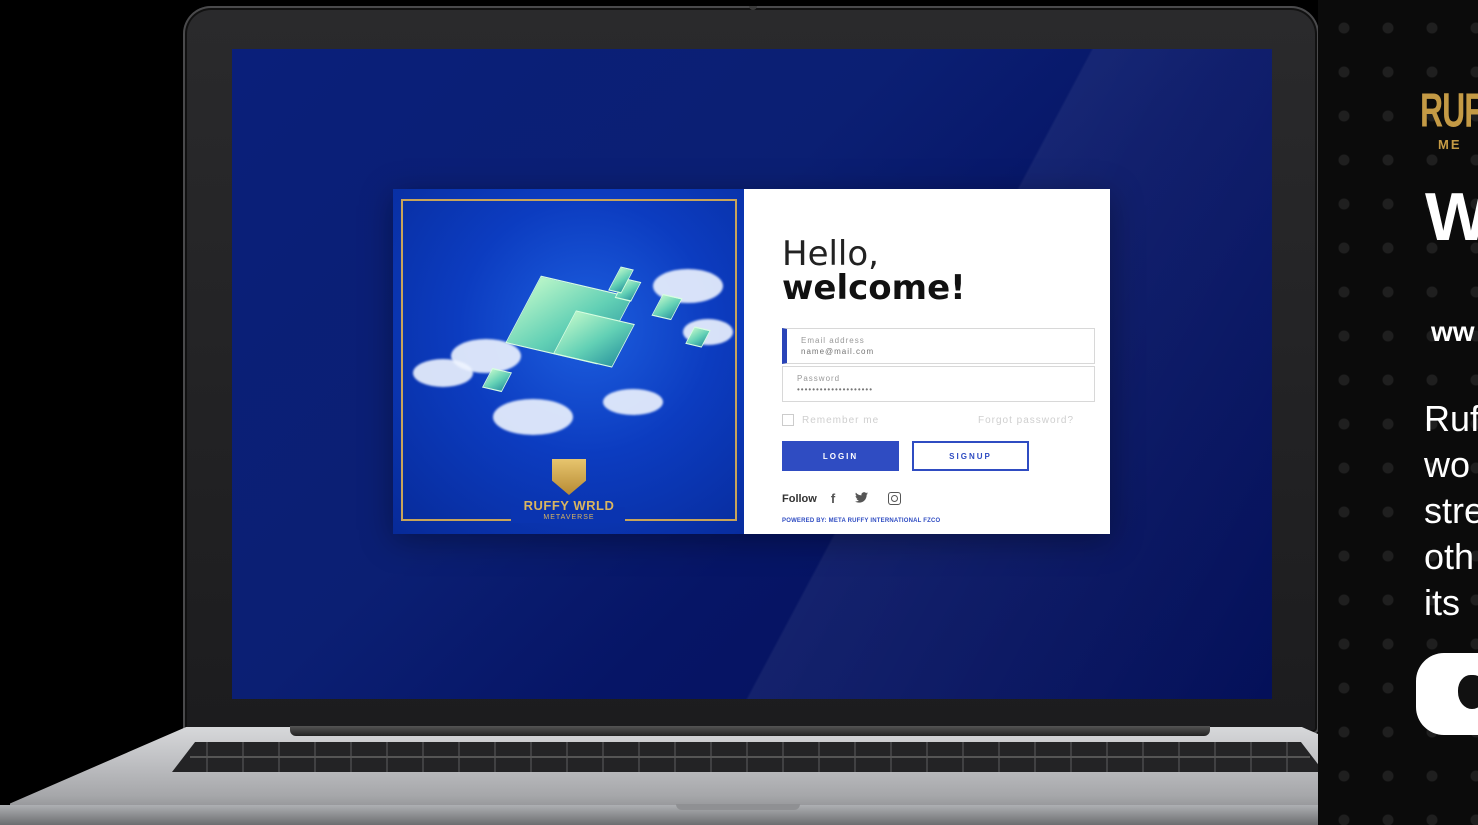 This screenshot has height=825, width=1478. Describe the element at coordinates (937, 389) in the screenshot. I see `password-input: ••••••••••••••••••••` at that location.